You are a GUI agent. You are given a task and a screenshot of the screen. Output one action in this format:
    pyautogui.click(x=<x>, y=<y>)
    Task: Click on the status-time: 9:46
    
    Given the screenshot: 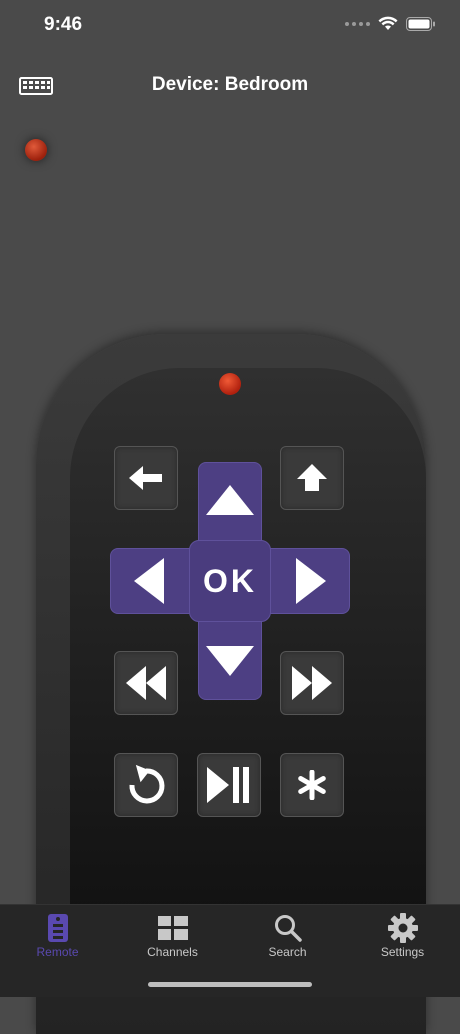 What is the action you would take?
    pyautogui.click(x=63, y=24)
    